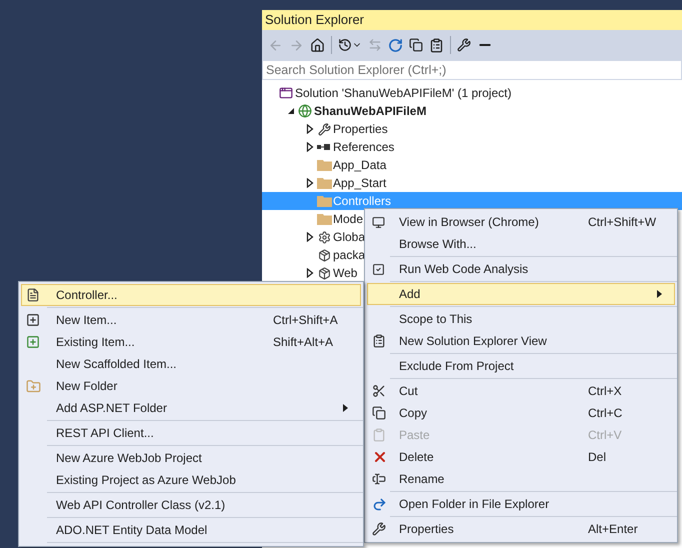  Describe the element at coordinates (472, 20) in the screenshot. I see `panel-title: Solution Explorer` at that location.